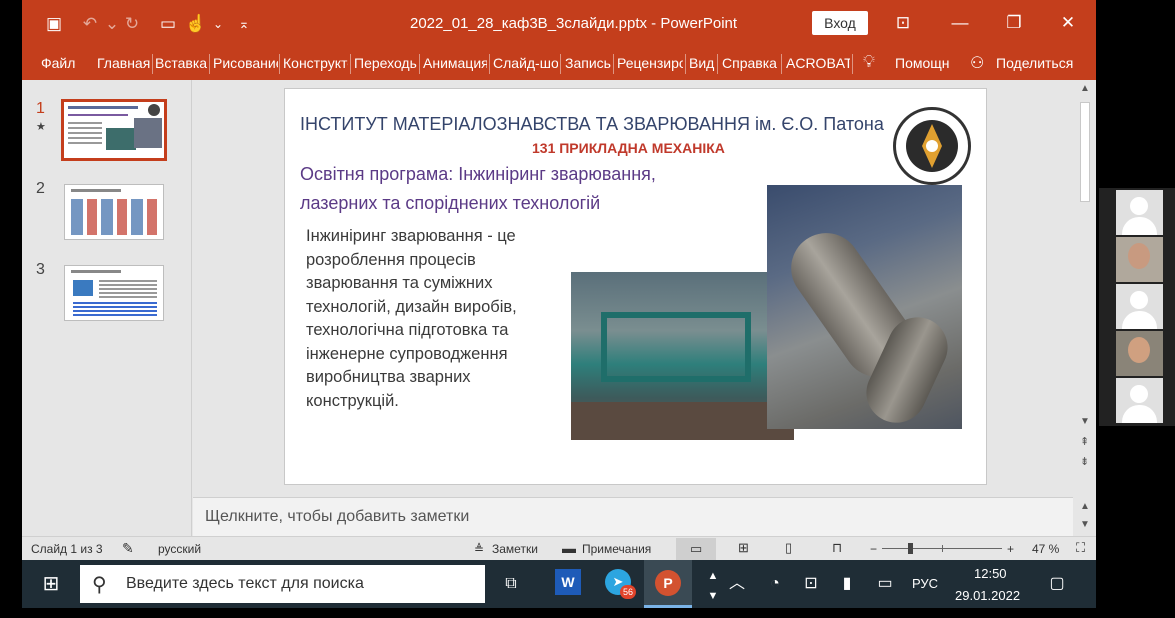  Describe the element at coordinates (788, 548) in the screenshot. I see `reading-view-icon: ▯` at that location.